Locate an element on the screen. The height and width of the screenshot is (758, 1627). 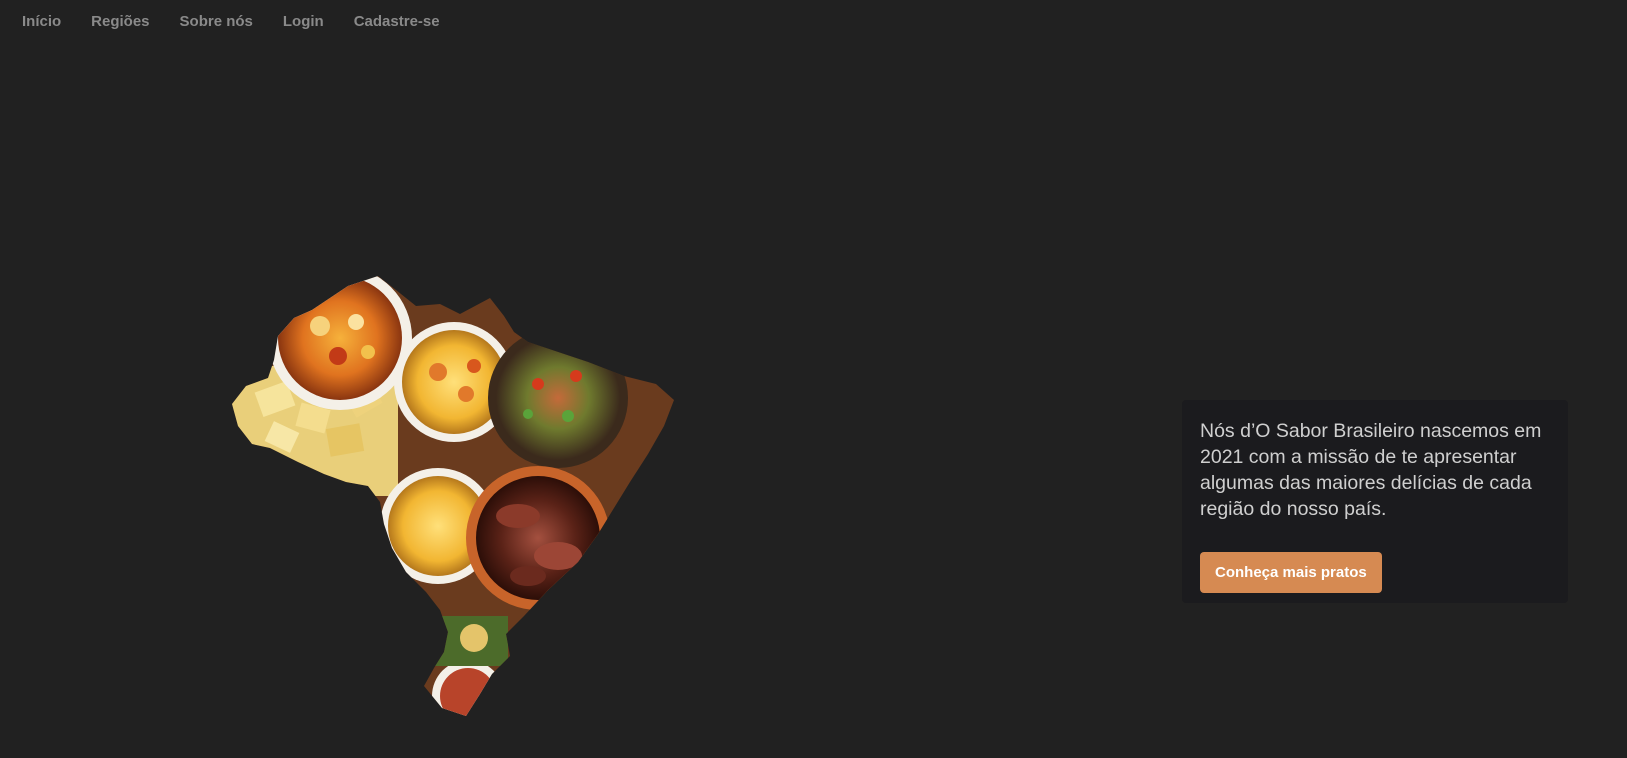
nav-link-cadastre-se: Cadastre-se is located at coordinates (397, 21).